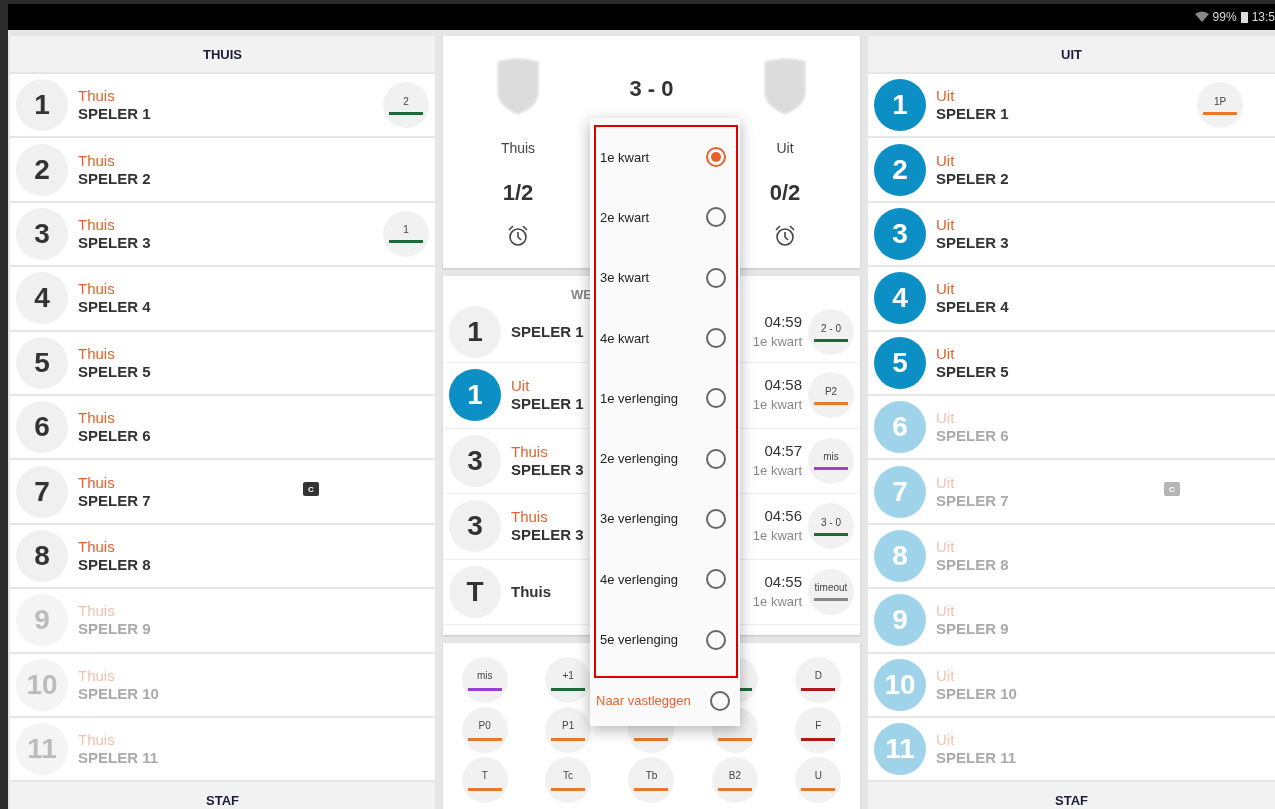 The height and width of the screenshot is (809, 1275). What do you see at coordinates (484, 730) in the screenshot?
I see `action-button: P0` at bounding box center [484, 730].